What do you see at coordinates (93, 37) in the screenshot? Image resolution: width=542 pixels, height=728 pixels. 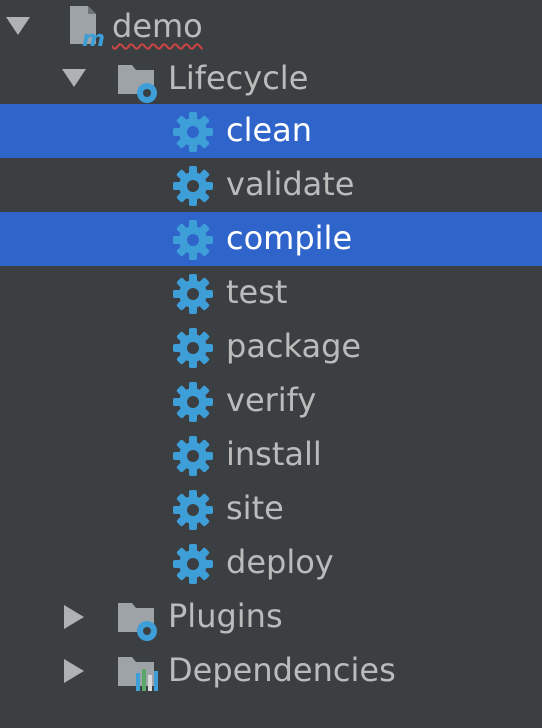 I see `svg-text: m` at bounding box center [93, 37].